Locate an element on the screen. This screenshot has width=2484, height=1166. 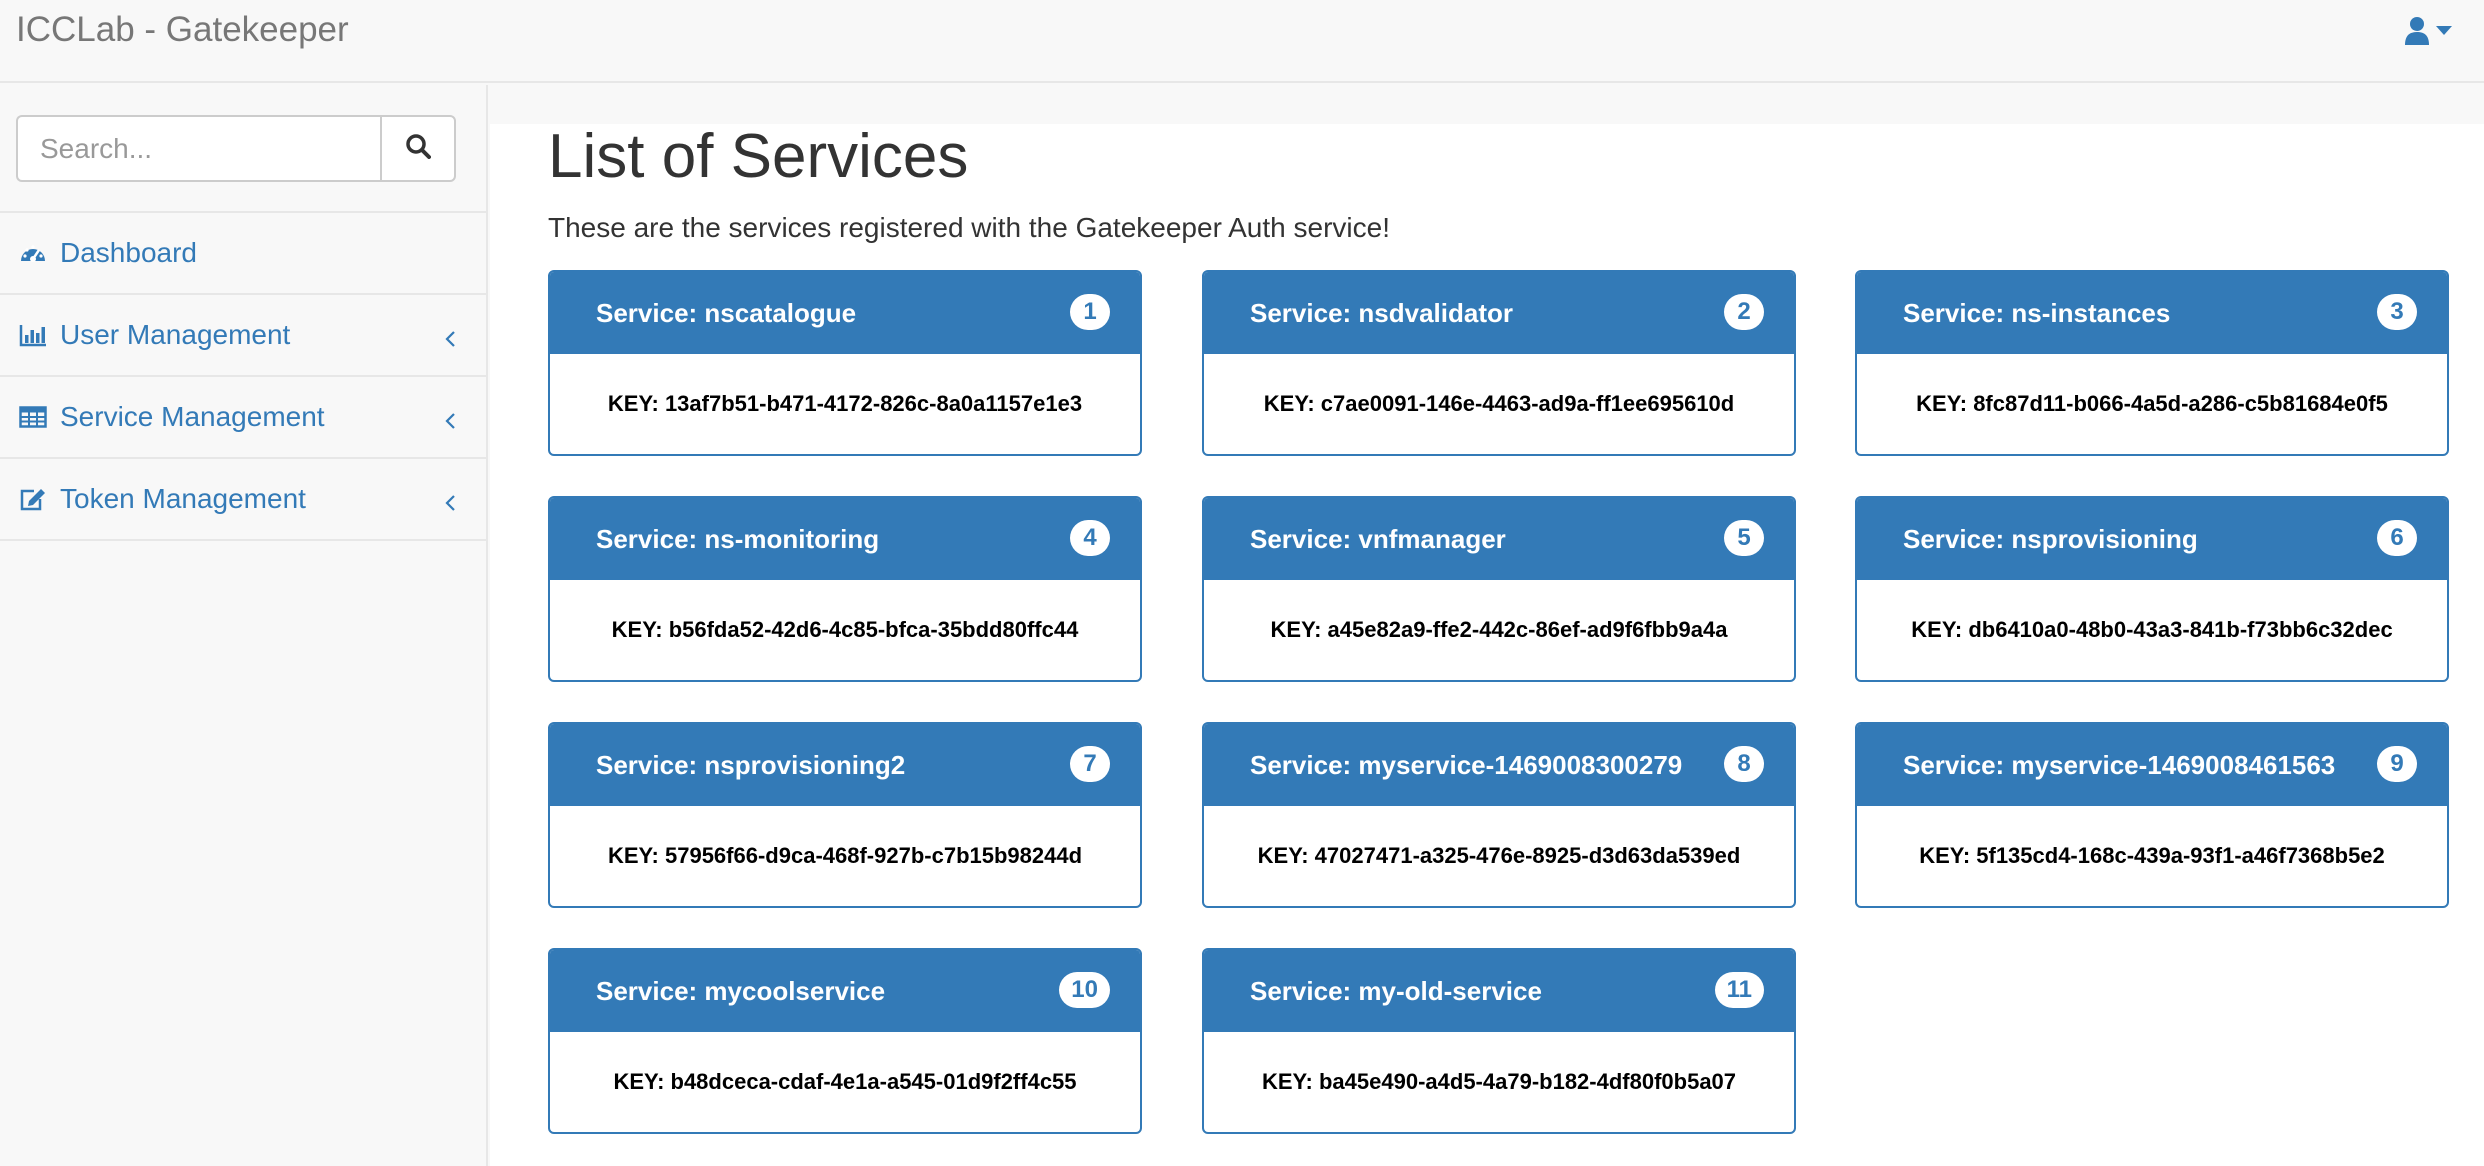
service-badge: 5 is located at coordinates (1744, 538).